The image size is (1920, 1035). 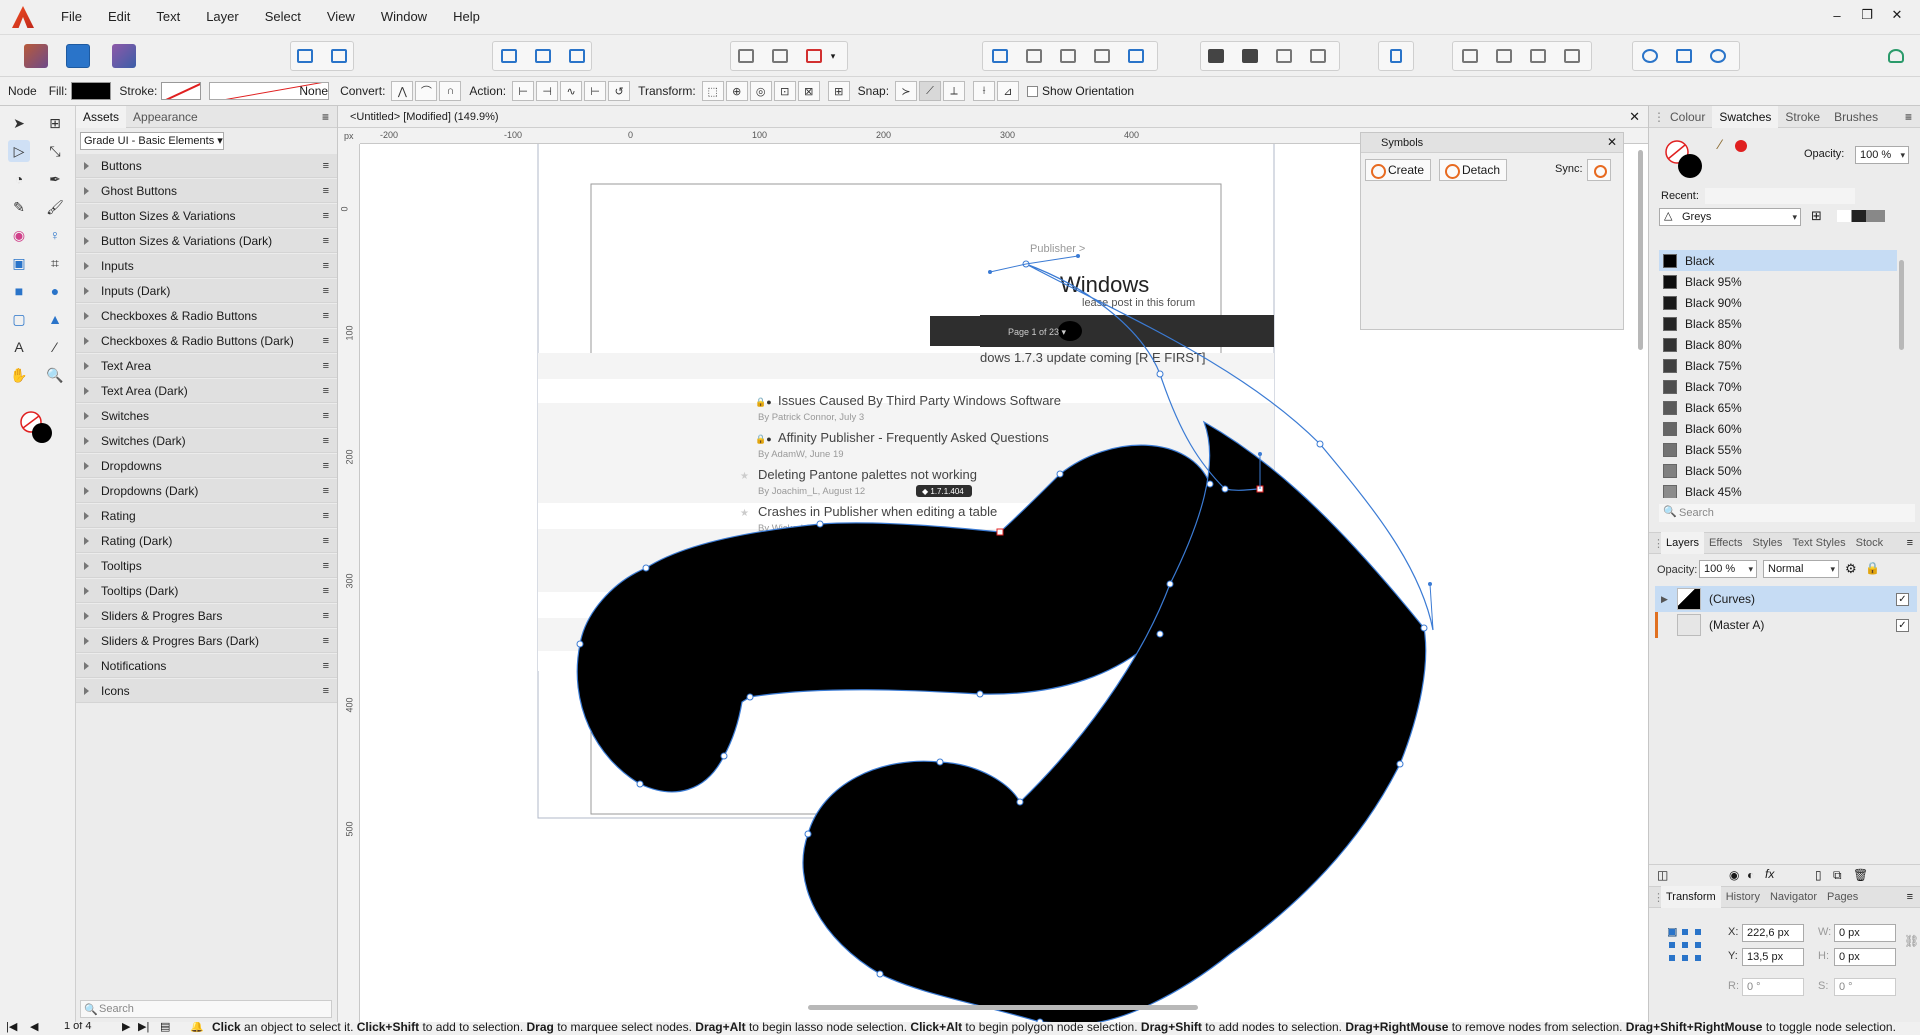 I want to click on tab-brushes: Brushes, so click(x=1856, y=117).